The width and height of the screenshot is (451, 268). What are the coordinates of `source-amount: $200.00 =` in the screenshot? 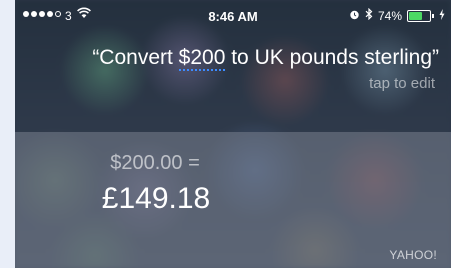 It's located at (155, 163).